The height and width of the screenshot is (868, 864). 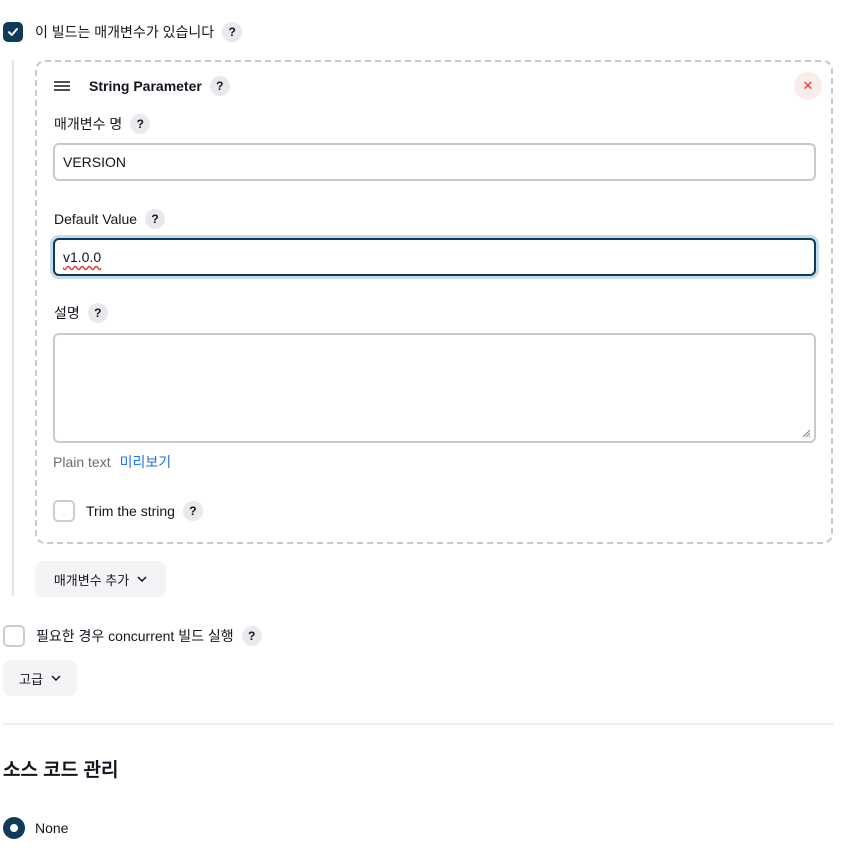 What do you see at coordinates (96, 219) in the screenshot?
I see `default-value-label: Default Value` at bounding box center [96, 219].